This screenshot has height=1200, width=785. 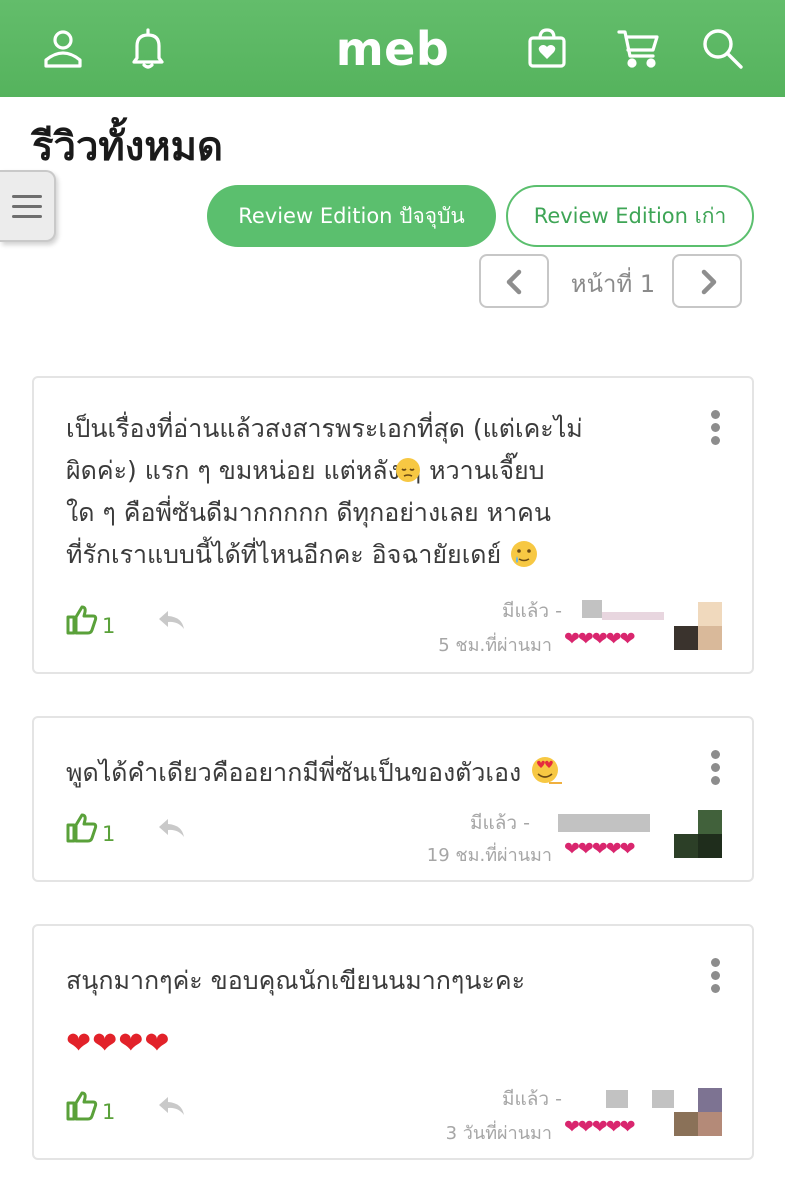 What do you see at coordinates (613, 284) in the screenshot?
I see `page-indicator: หน้าที่ 1` at bounding box center [613, 284].